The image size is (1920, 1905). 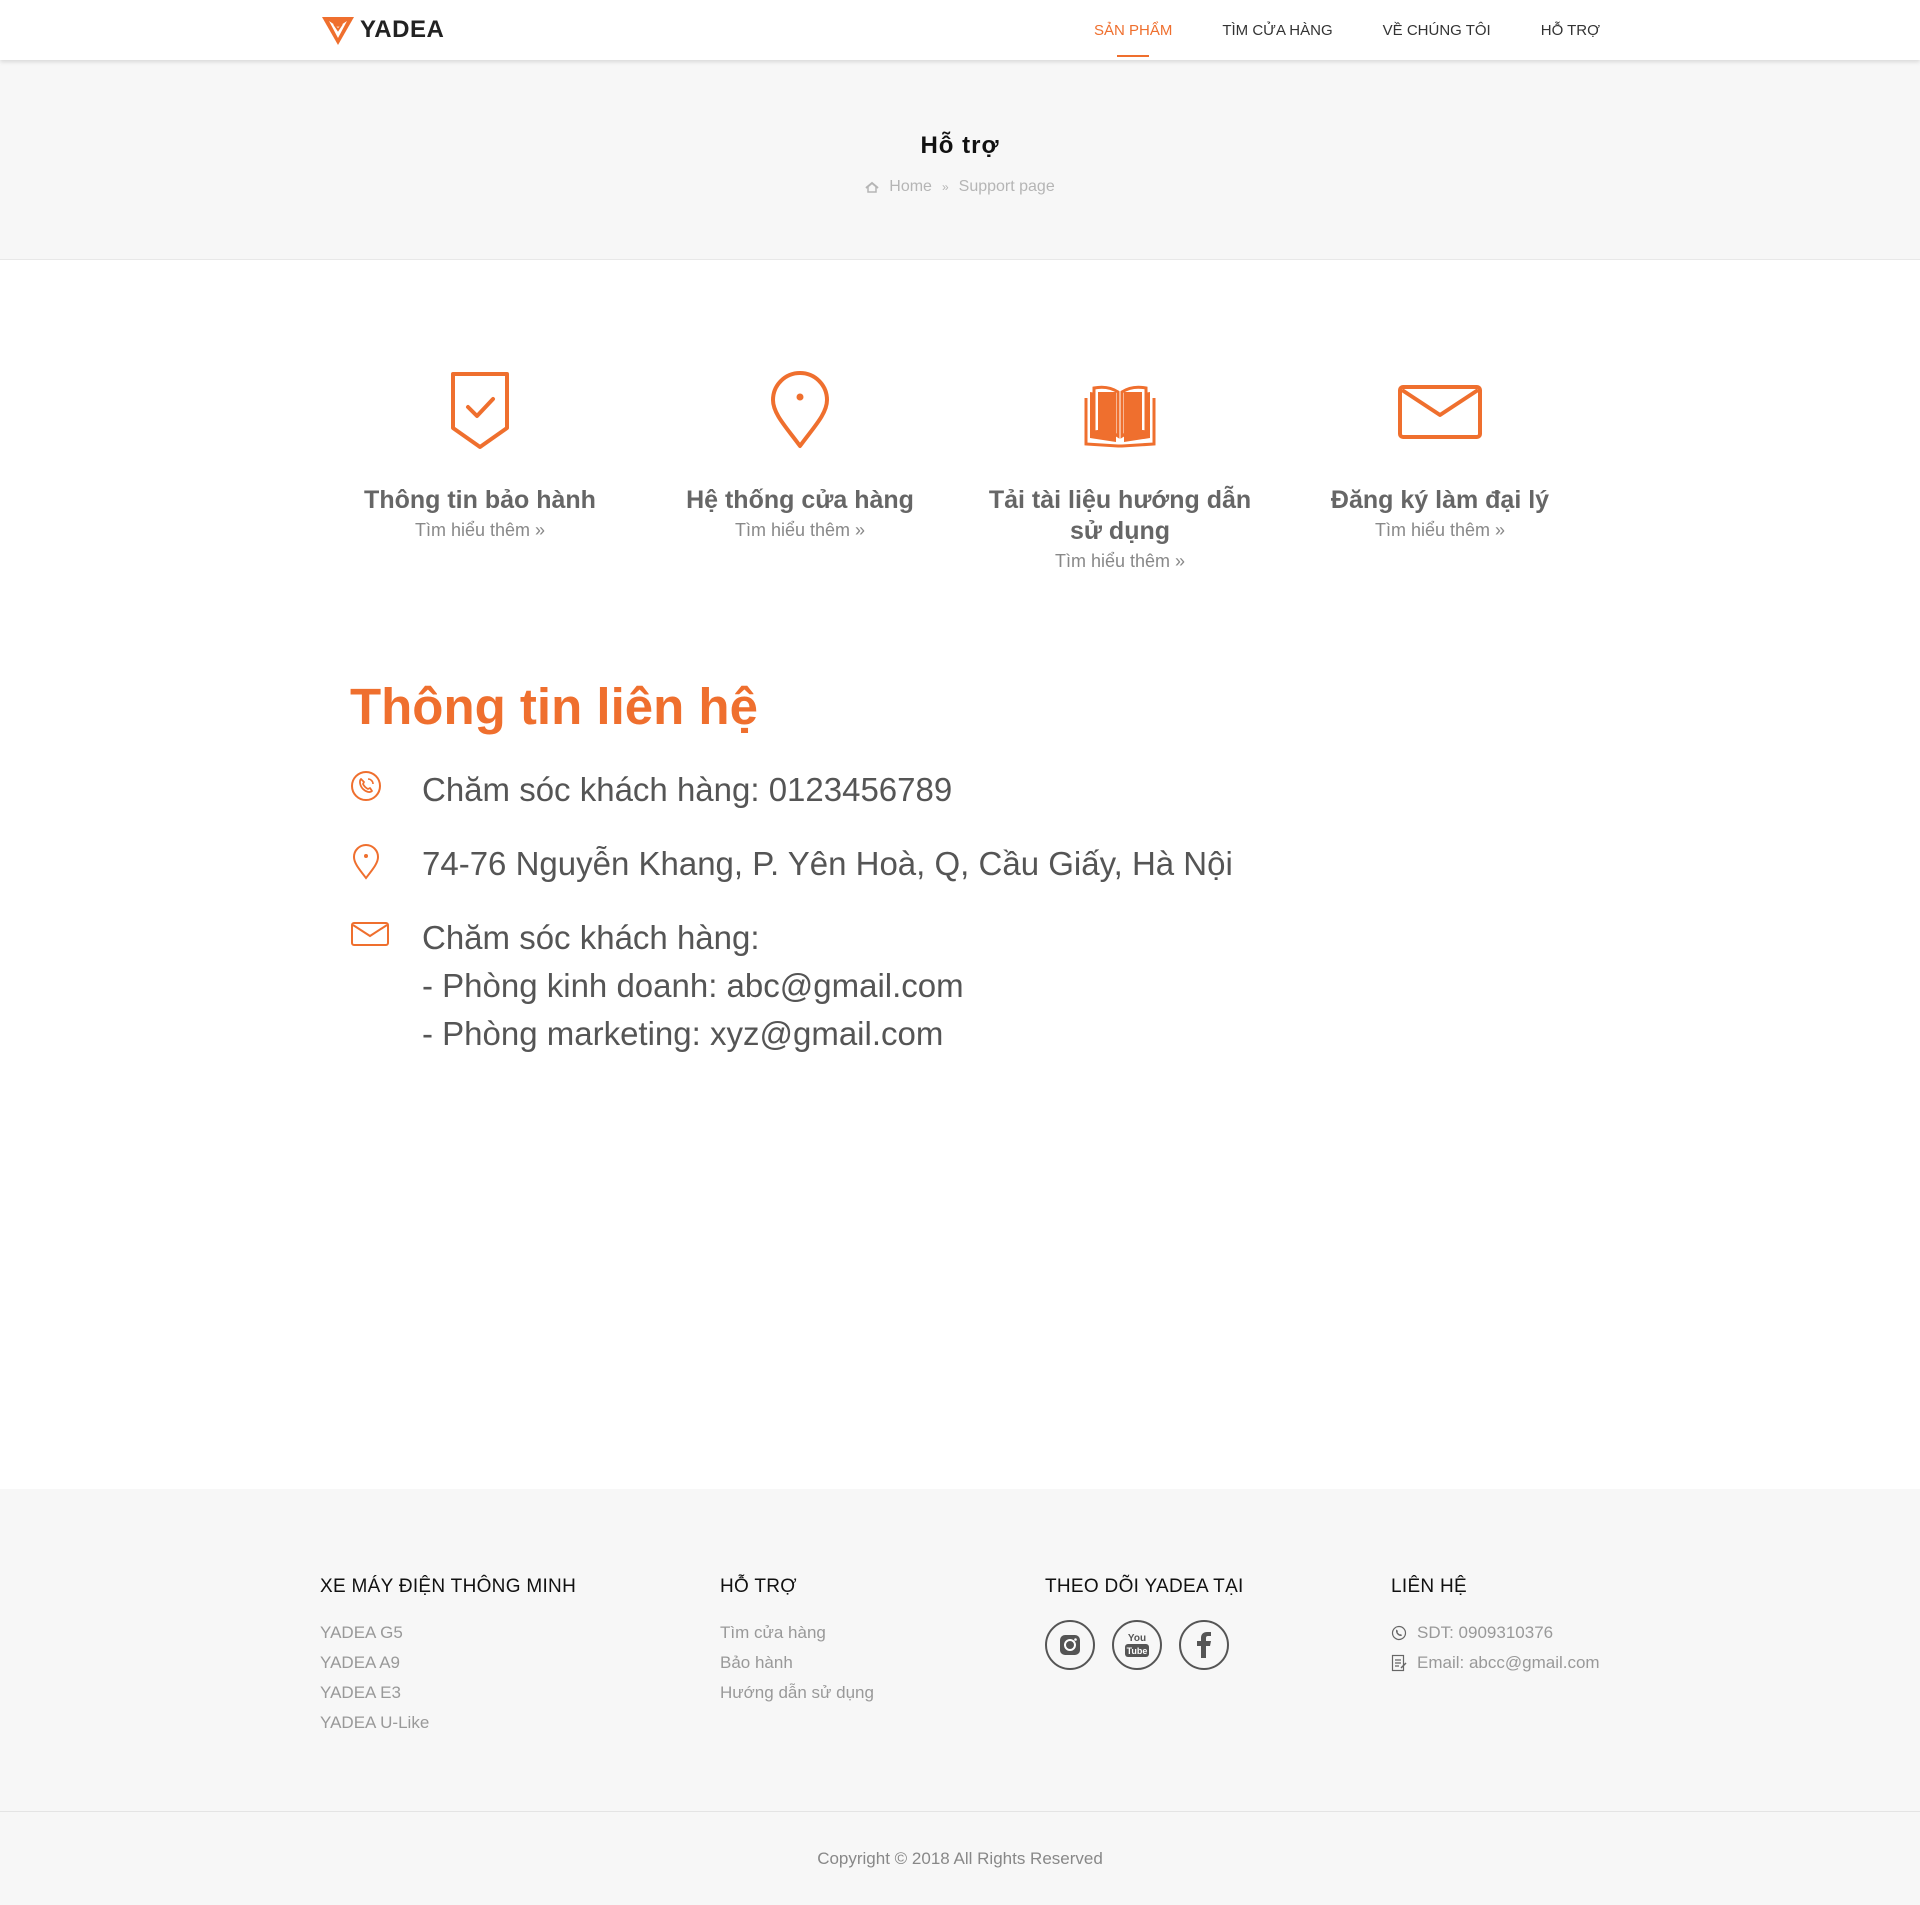 What do you see at coordinates (1133, 30) in the screenshot?
I see `nav-item-products: SẢN PHẨM` at bounding box center [1133, 30].